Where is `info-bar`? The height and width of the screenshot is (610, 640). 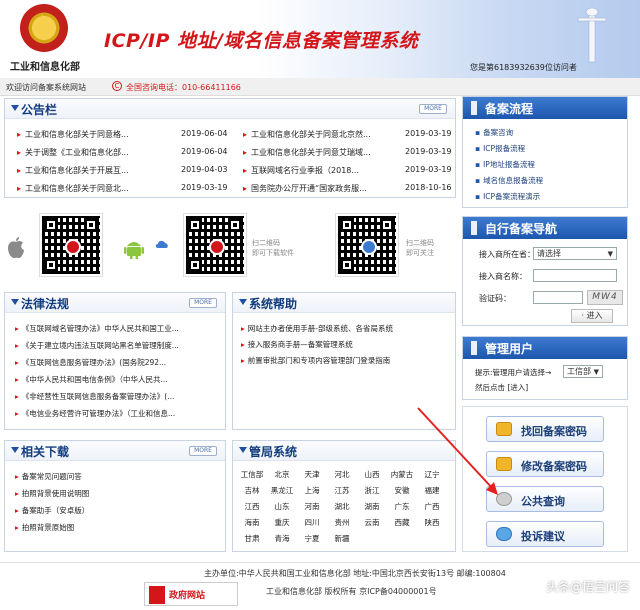
info-bar is located at coordinates (320, 87).